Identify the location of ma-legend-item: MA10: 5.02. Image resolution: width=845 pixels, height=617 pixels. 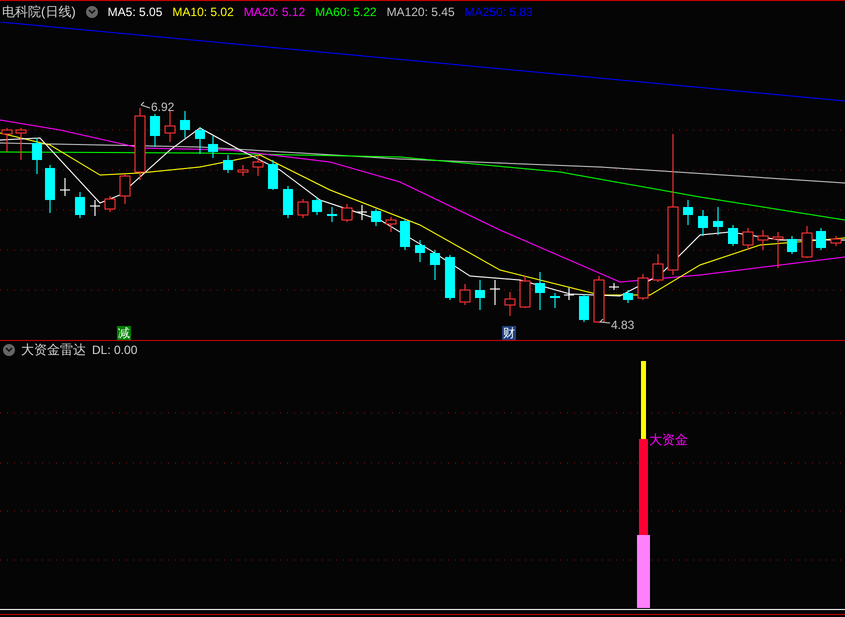
(203, 12).